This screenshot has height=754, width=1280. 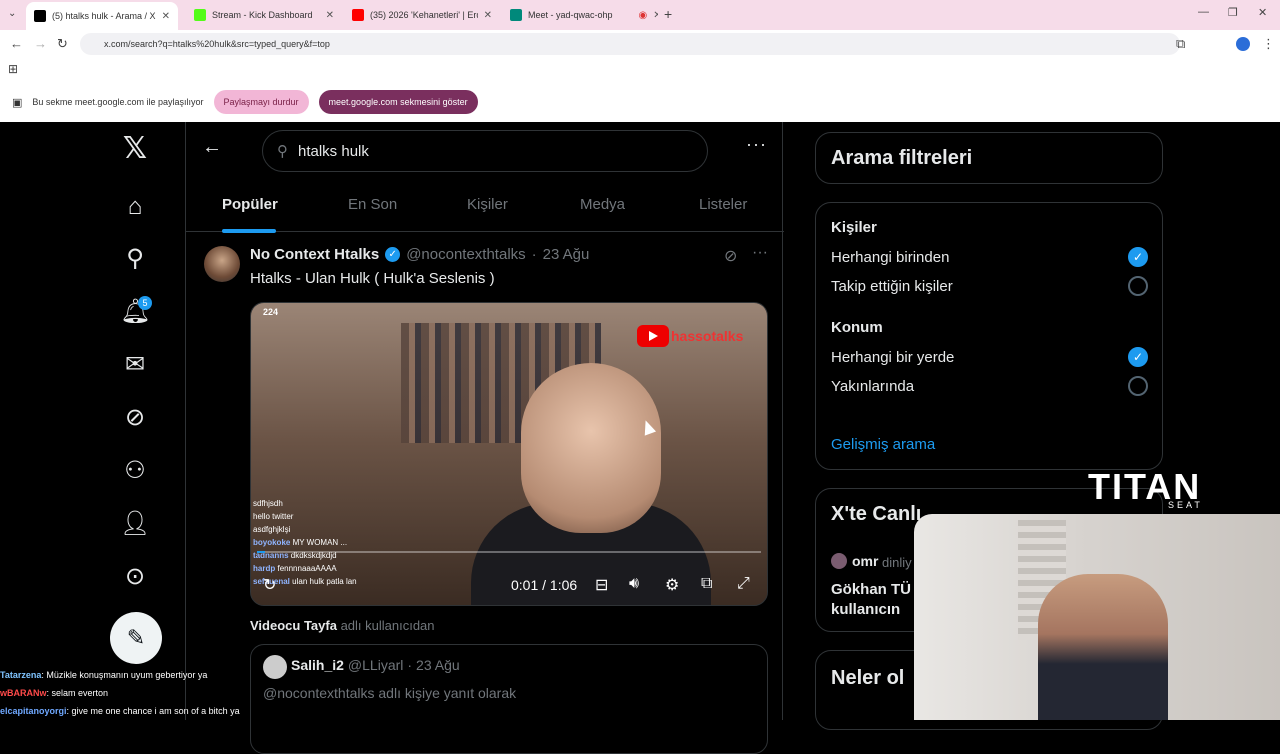 I want to click on chat-line: sdfhjsdh, so click(x=268, y=503).